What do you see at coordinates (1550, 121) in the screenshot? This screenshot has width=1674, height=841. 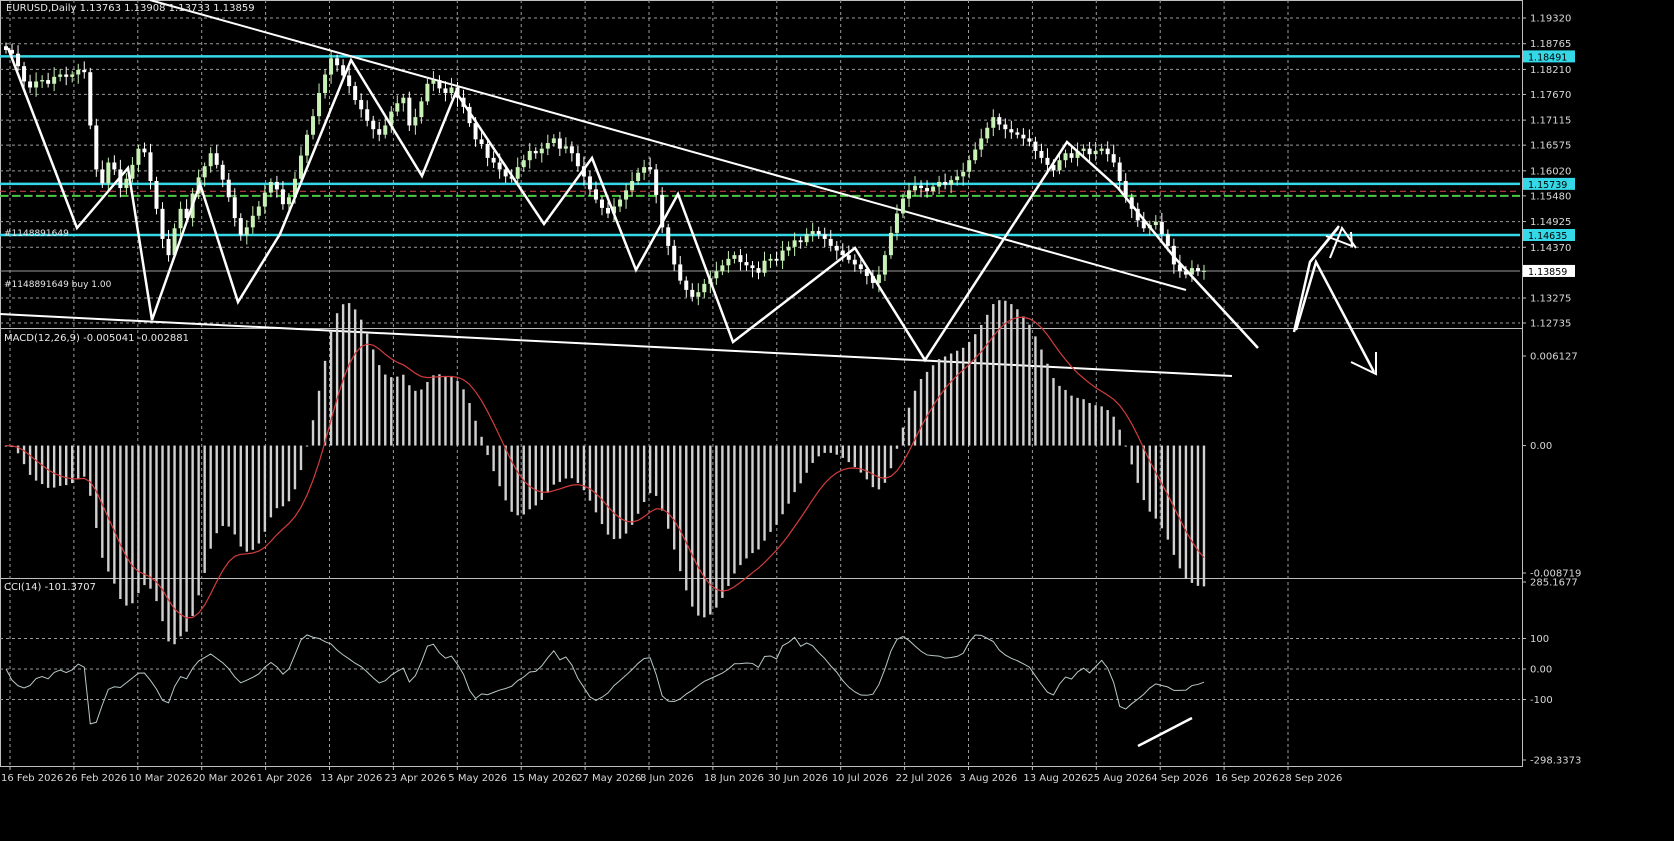 I see `price-tick-label: 1.17115` at bounding box center [1550, 121].